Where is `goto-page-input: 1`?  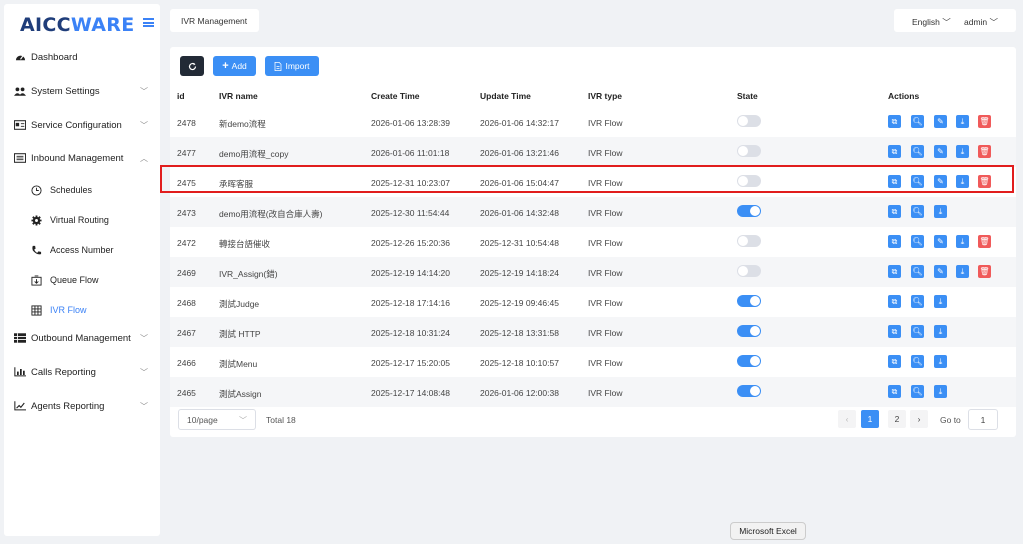
goto-page-input: 1 is located at coordinates (983, 419).